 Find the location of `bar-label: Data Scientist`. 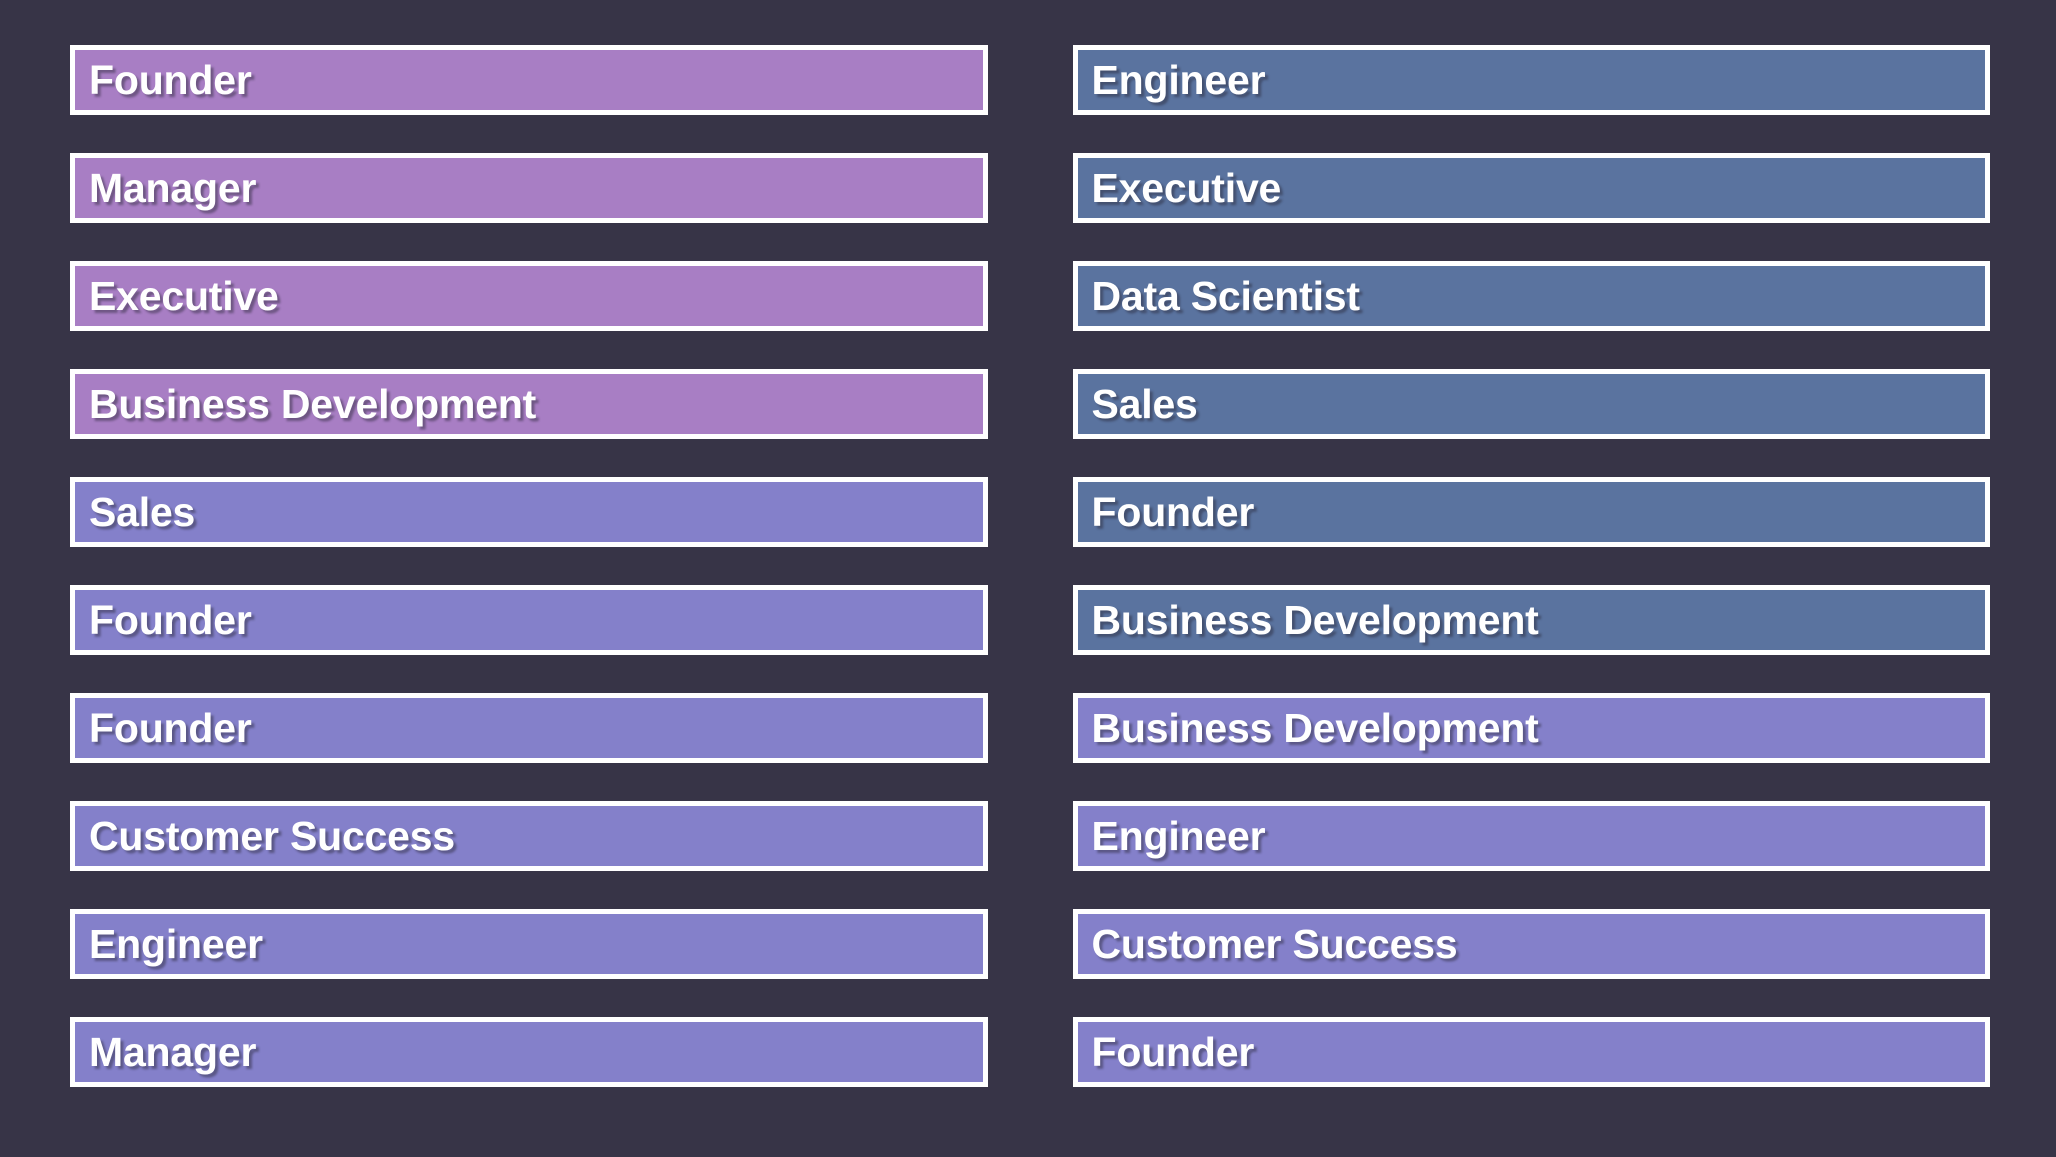

bar-label: Data Scientist is located at coordinates (1226, 295).